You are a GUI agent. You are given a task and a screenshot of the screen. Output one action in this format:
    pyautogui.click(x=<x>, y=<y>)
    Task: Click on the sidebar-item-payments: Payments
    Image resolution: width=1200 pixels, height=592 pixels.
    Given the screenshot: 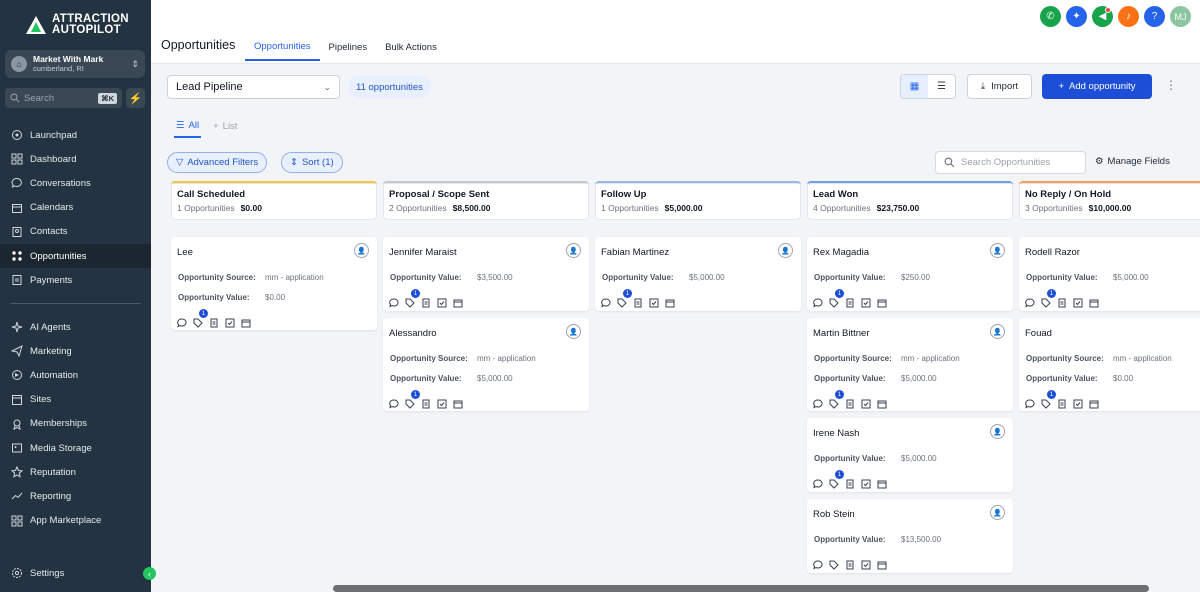 What is the action you would take?
    pyautogui.click(x=75, y=280)
    